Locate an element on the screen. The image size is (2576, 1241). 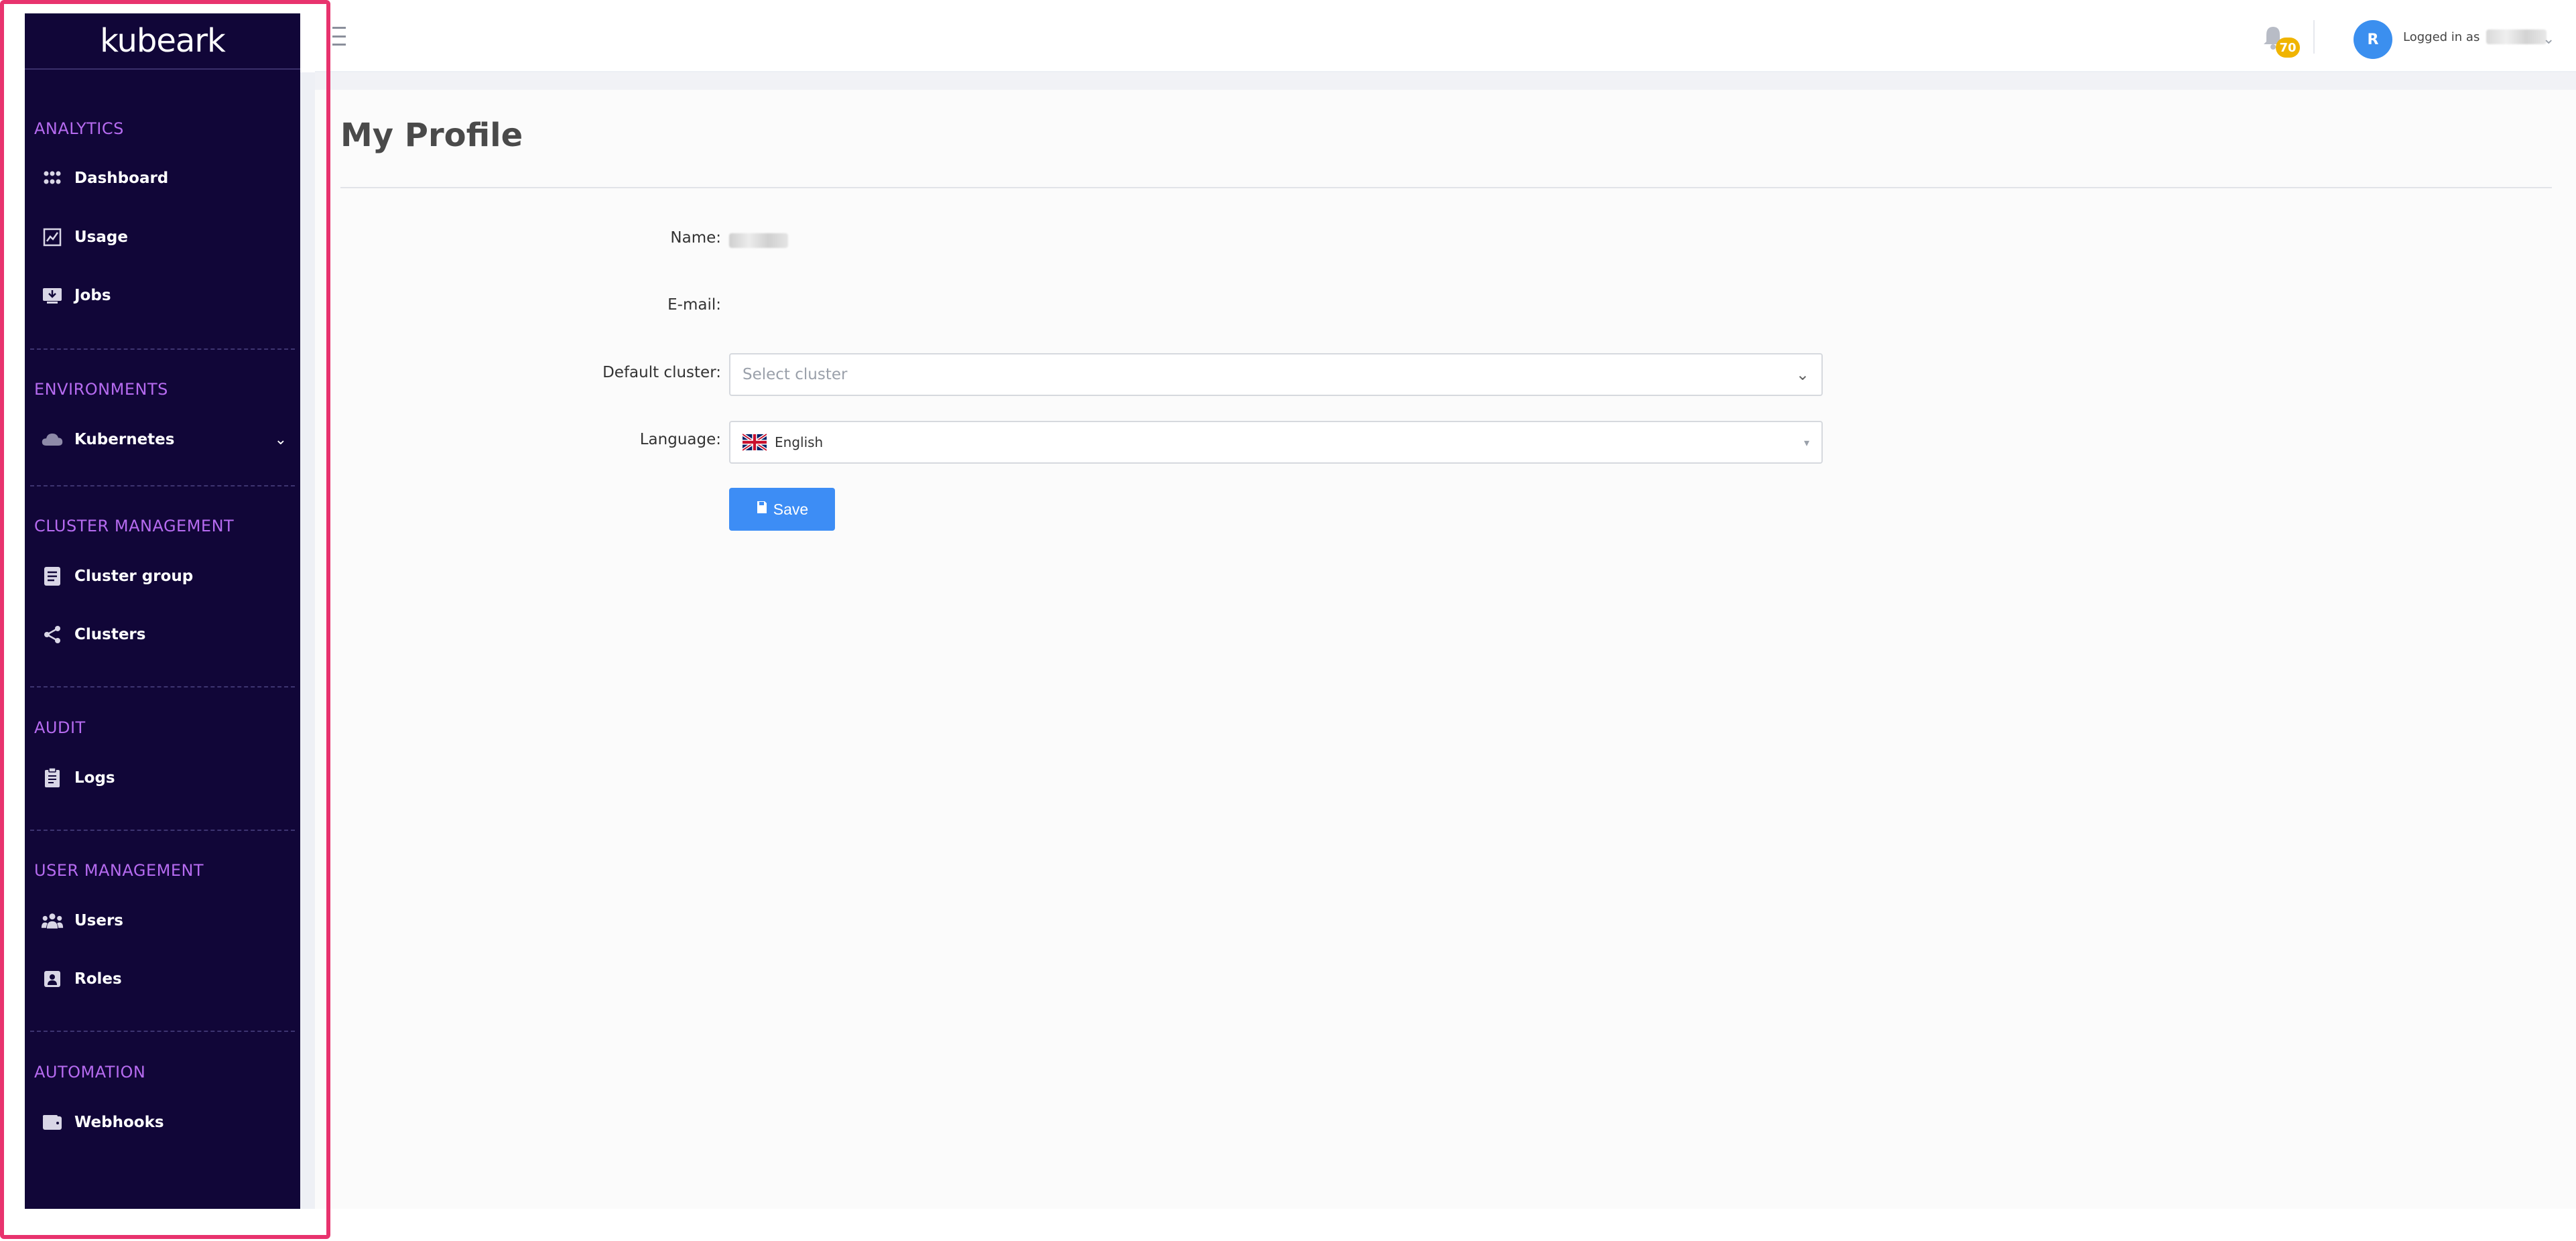
brand-logo: kubeark is located at coordinates (162, 41).